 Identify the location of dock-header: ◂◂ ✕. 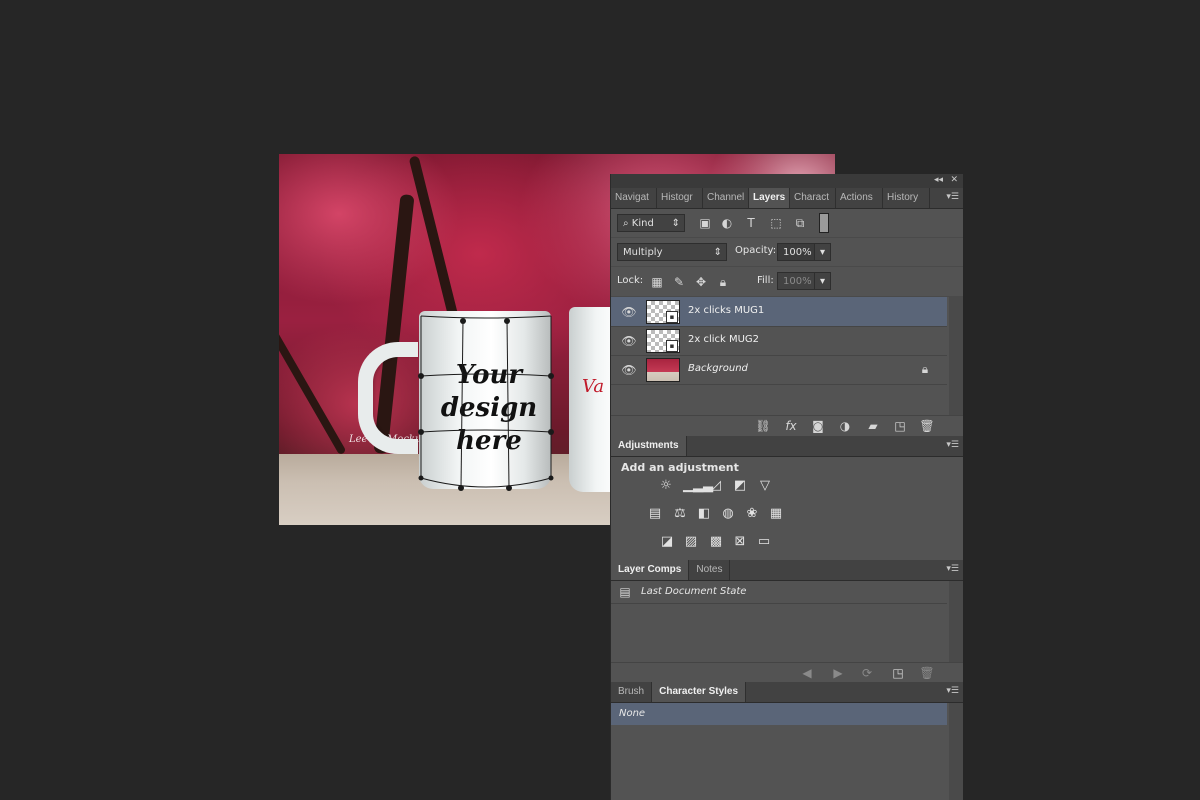
(787, 181).